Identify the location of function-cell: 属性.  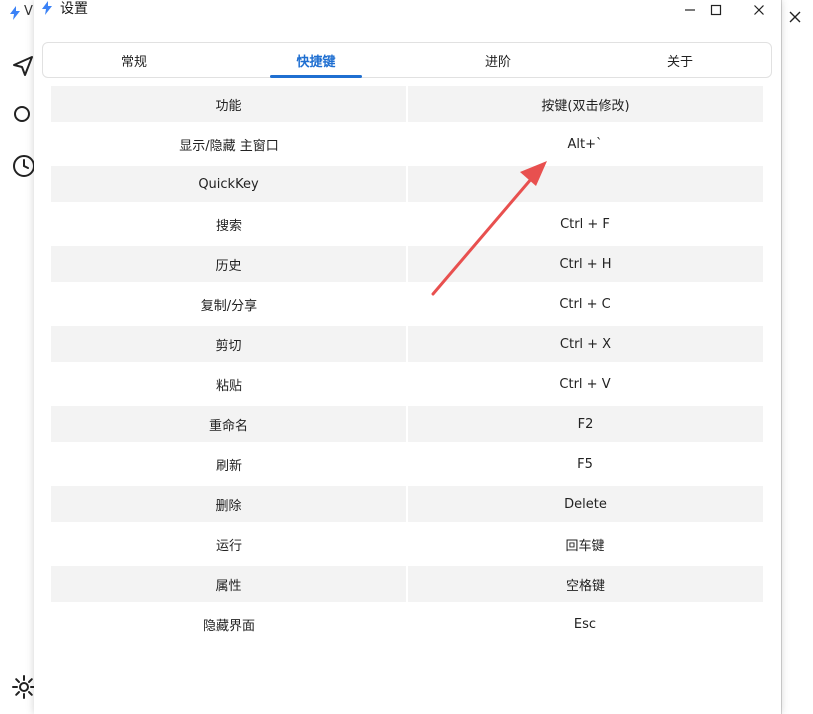
(228, 584).